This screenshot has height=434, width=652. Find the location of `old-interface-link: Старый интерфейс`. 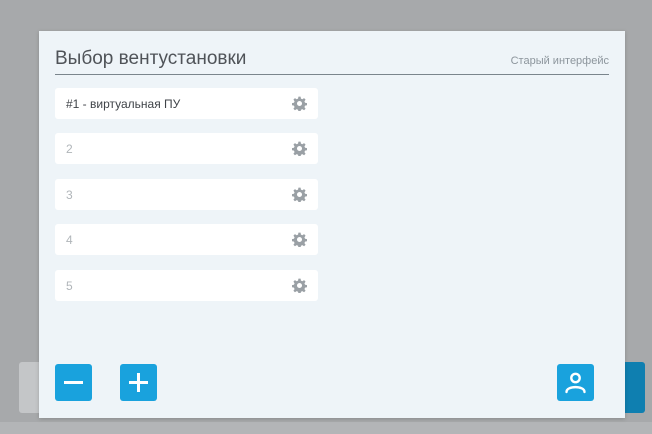

old-interface-link: Старый интерфейс is located at coordinates (560, 61).